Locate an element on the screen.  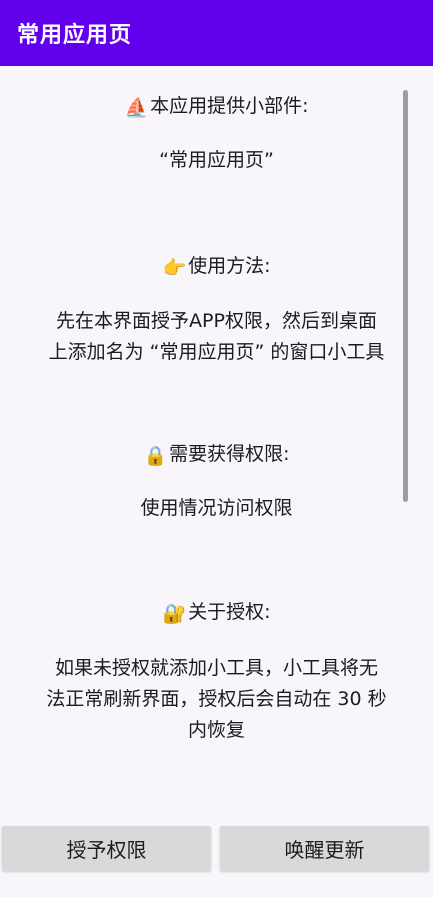
pointing-hand-icon: 👉 is located at coordinates (174, 268).